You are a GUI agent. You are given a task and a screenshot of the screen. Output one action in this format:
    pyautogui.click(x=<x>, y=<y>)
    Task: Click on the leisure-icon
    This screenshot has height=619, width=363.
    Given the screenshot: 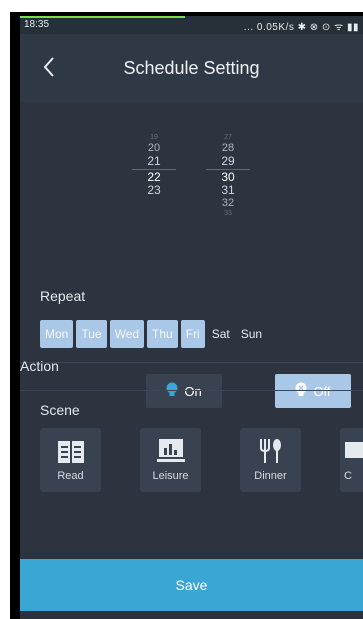 What is the action you would take?
    pyautogui.click(x=170, y=446)
    